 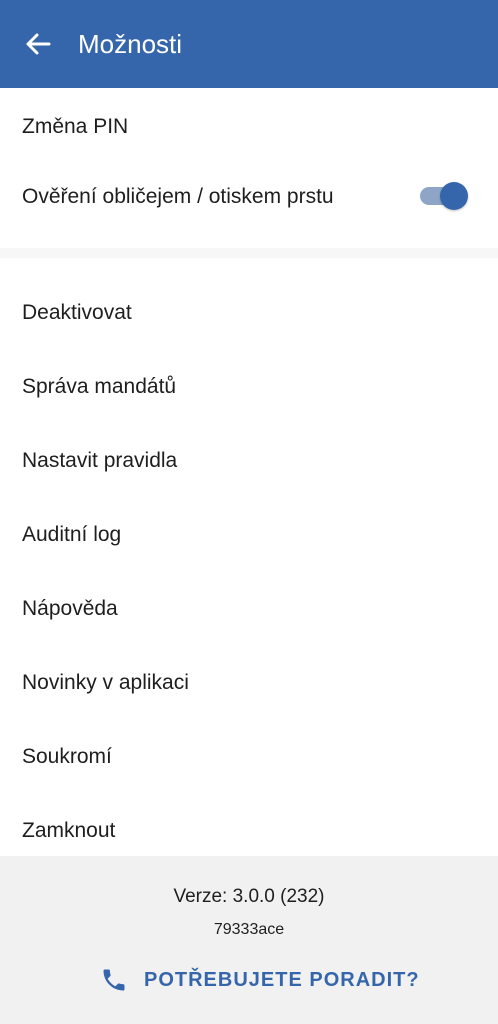 What do you see at coordinates (72, 534) in the screenshot?
I see `menu-item-label: Auditní log` at bounding box center [72, 534].